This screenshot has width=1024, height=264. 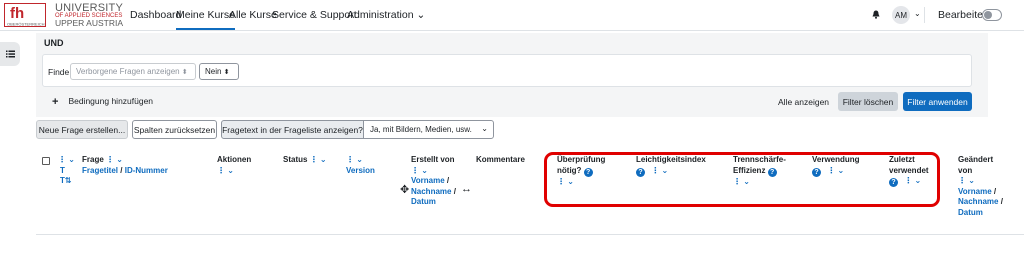 I want to click on svg-text: OBERÖSTERREICH, so click(x=26, y=24).